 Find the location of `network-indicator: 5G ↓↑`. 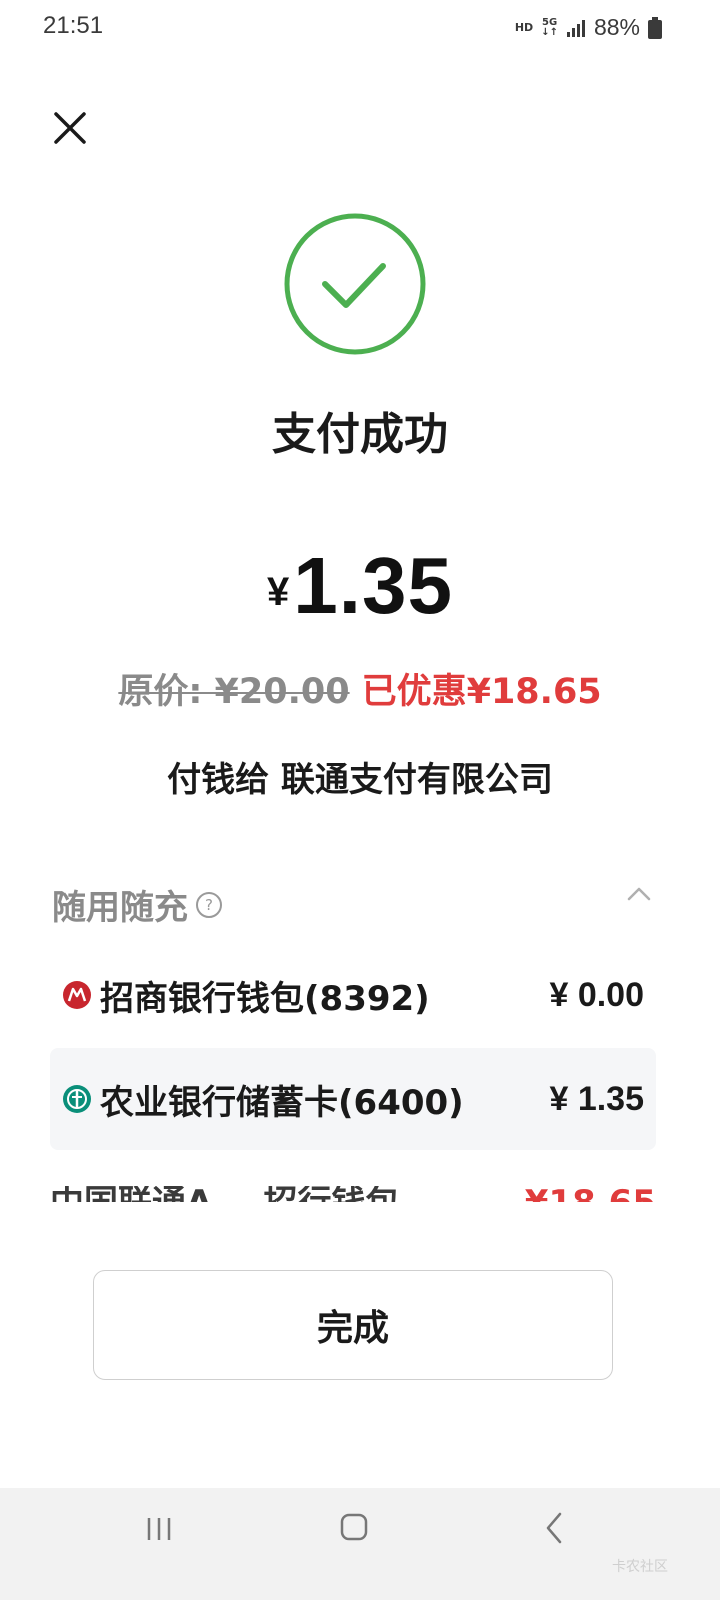

network-indicator: 5G ↓↑ is located at coordinates (549, 27).